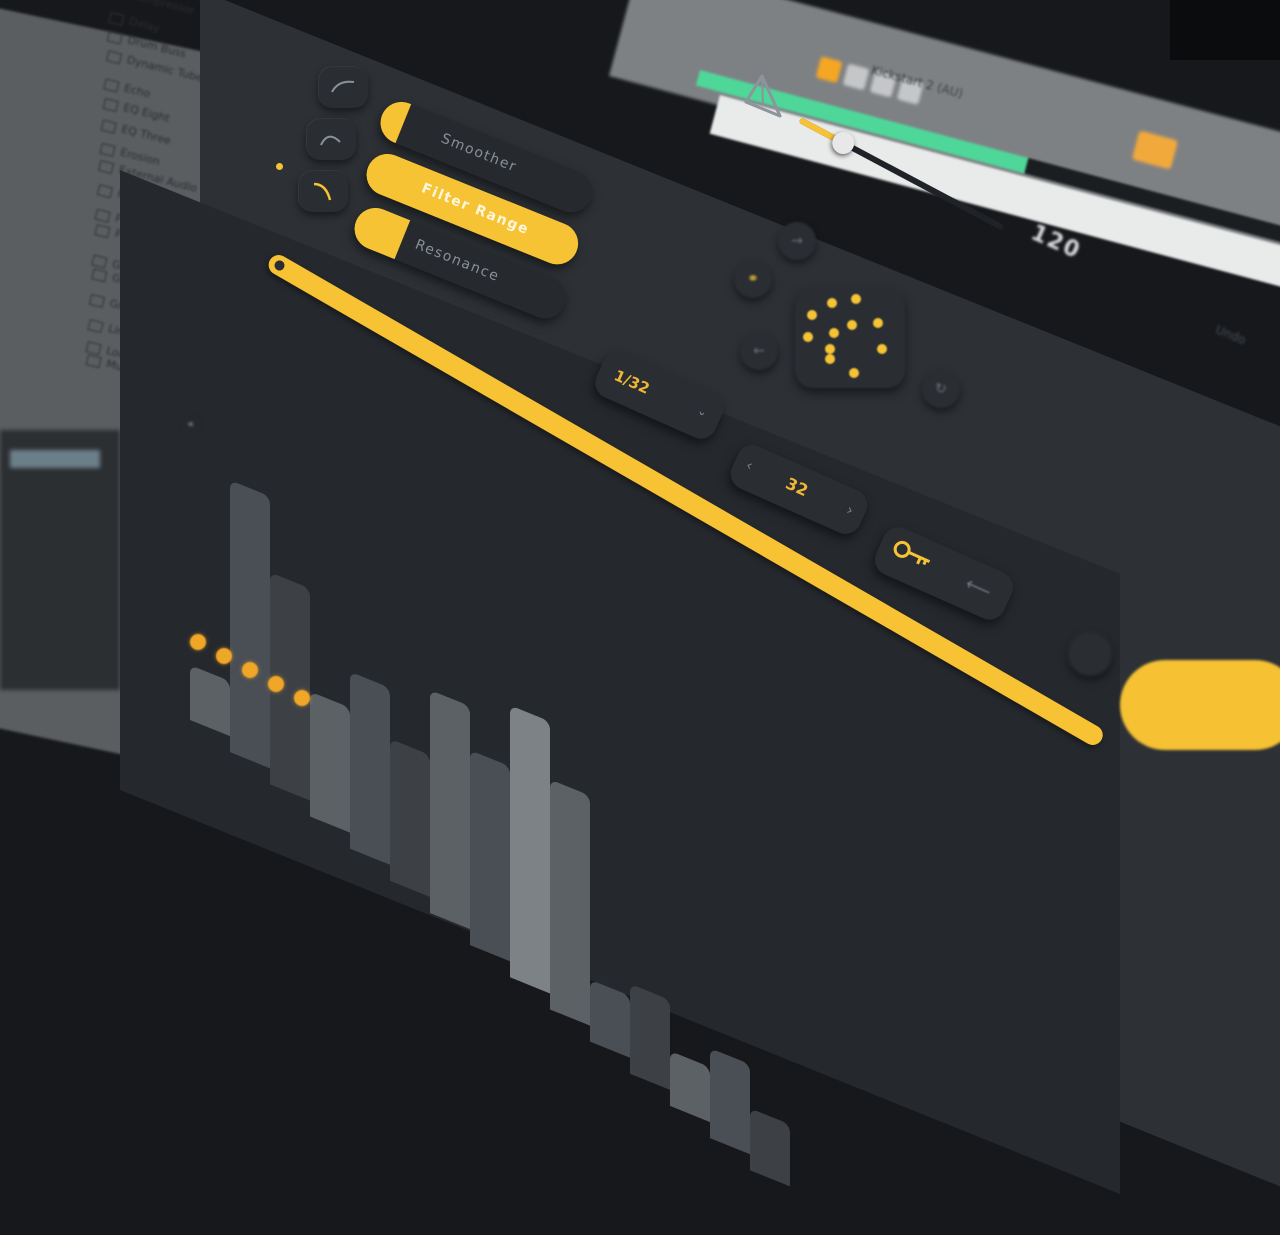  Describe the element at coordinates (765, 96) in the screenshot. I see `triangle-icon` at that location.